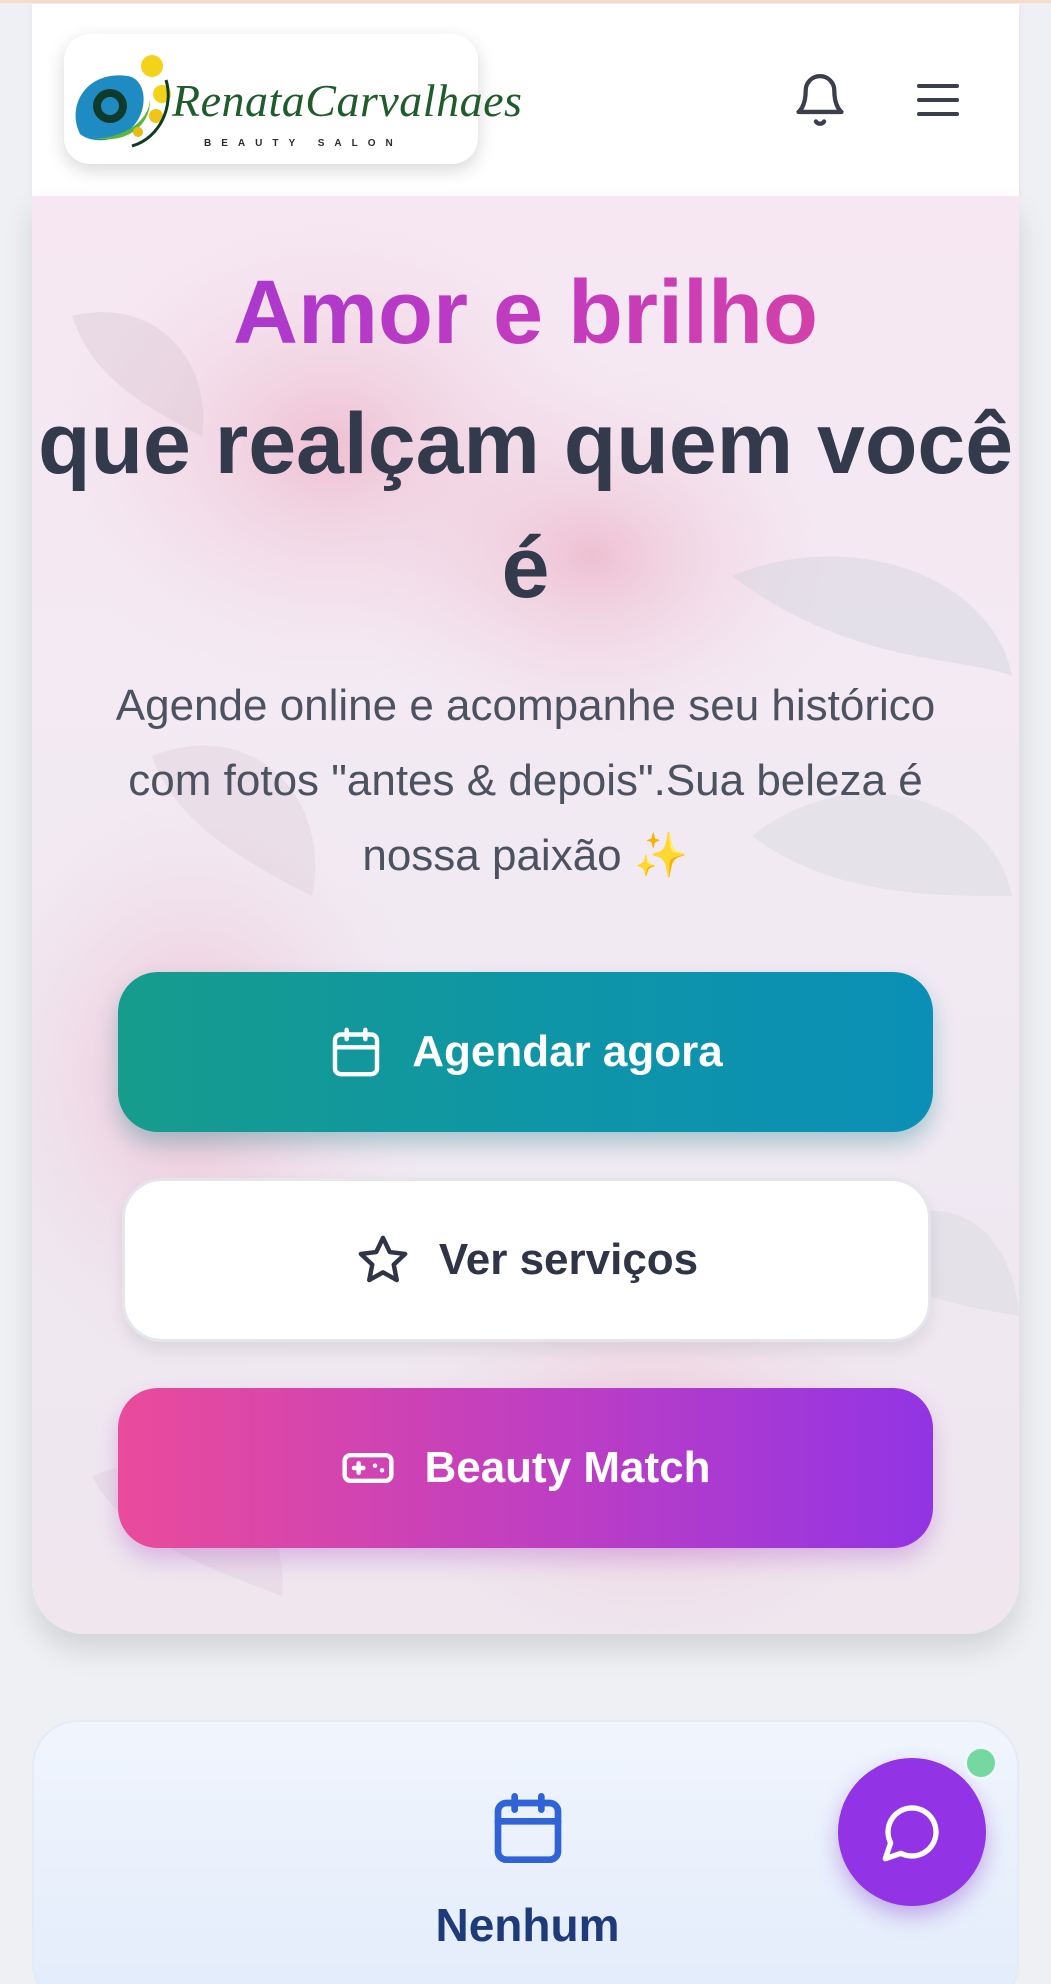  I want to click on hamburger-menu-icon, so click(938, 100).